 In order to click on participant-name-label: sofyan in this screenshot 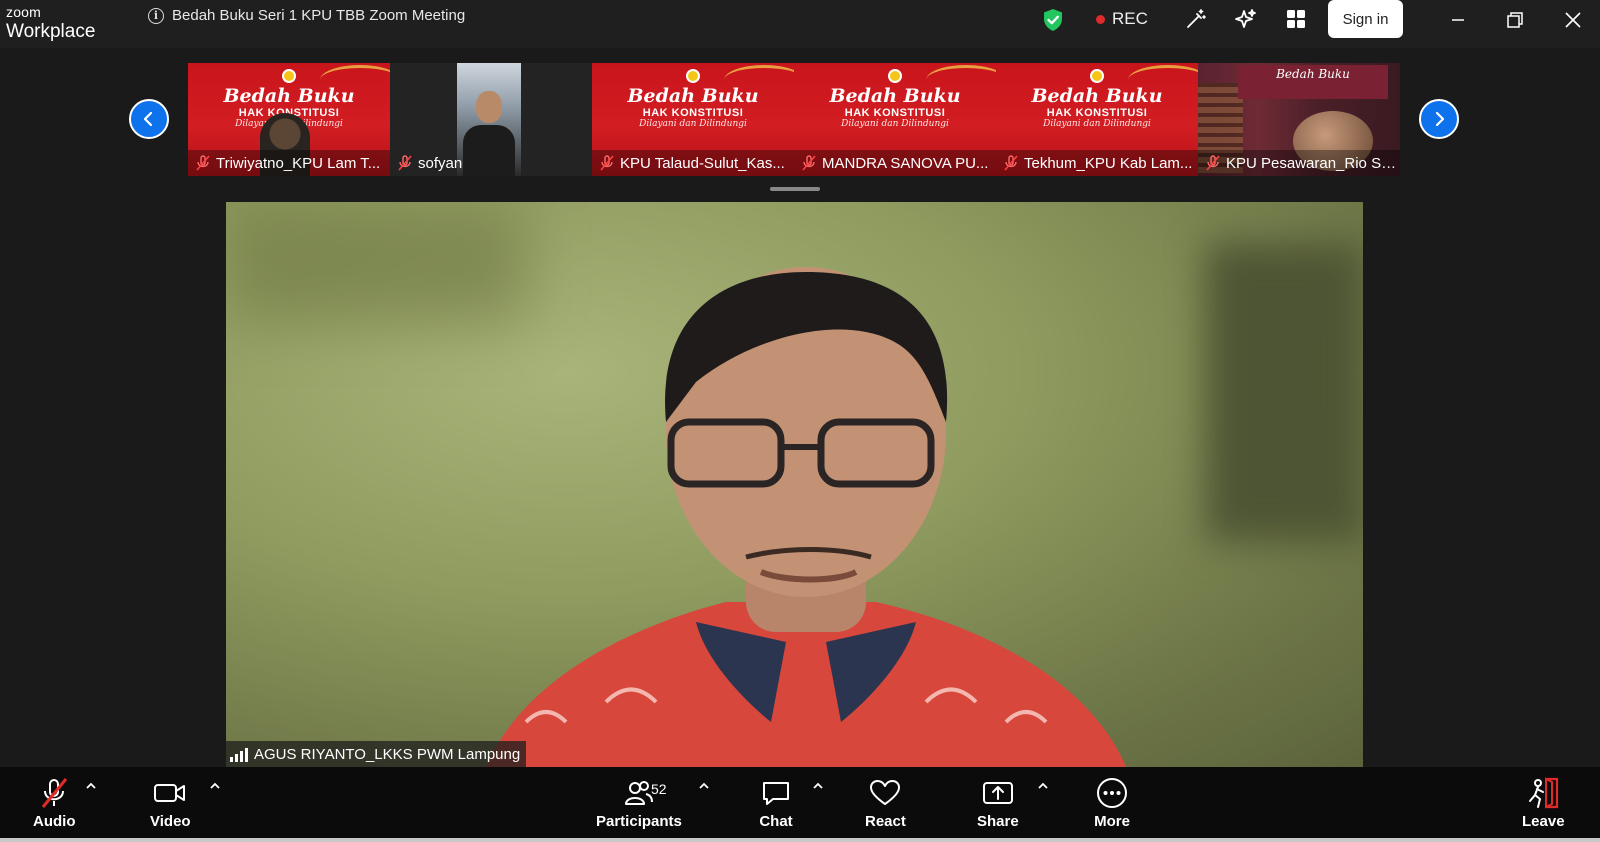, I will do `click(491, 163)`.